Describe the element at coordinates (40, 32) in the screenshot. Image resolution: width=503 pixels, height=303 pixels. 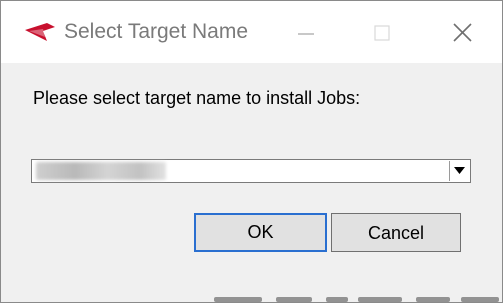
I see `brand-logo-icon` at that location.